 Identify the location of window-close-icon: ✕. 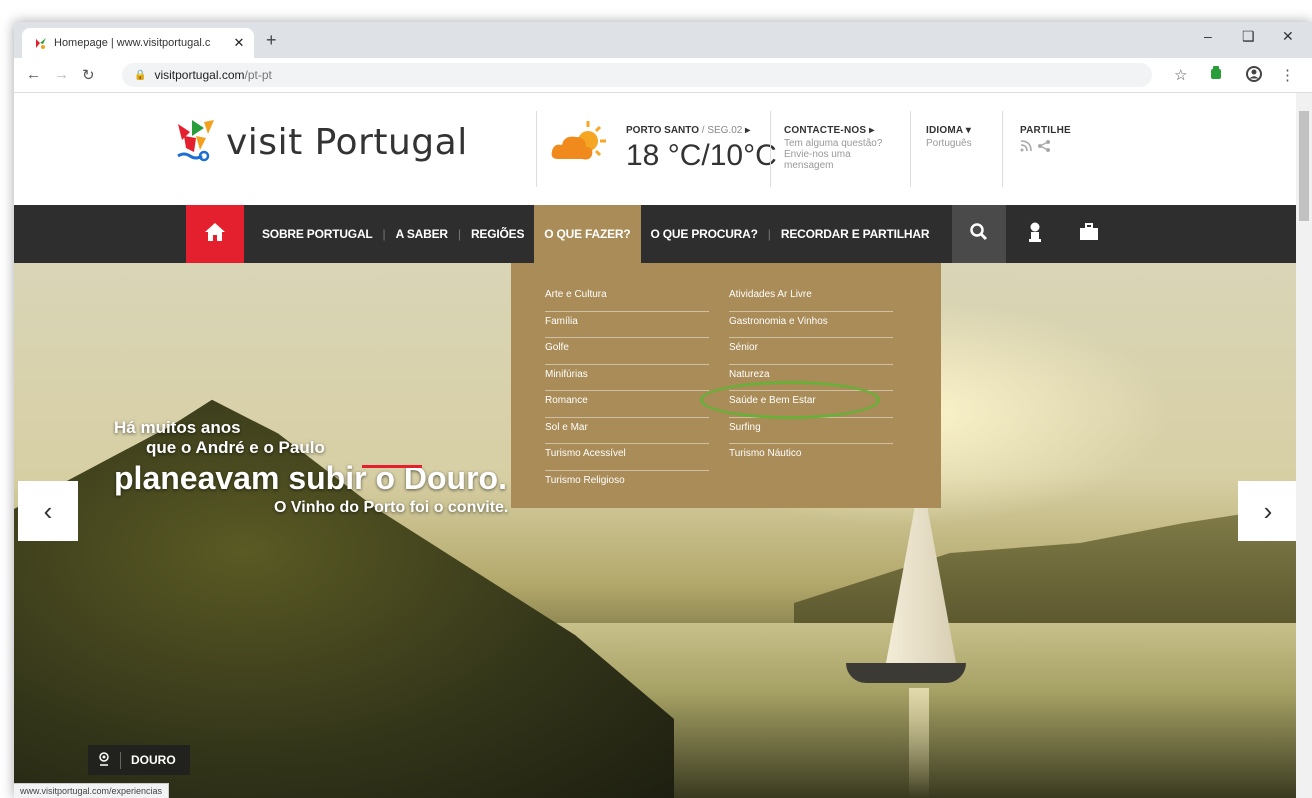
(1288, 36).